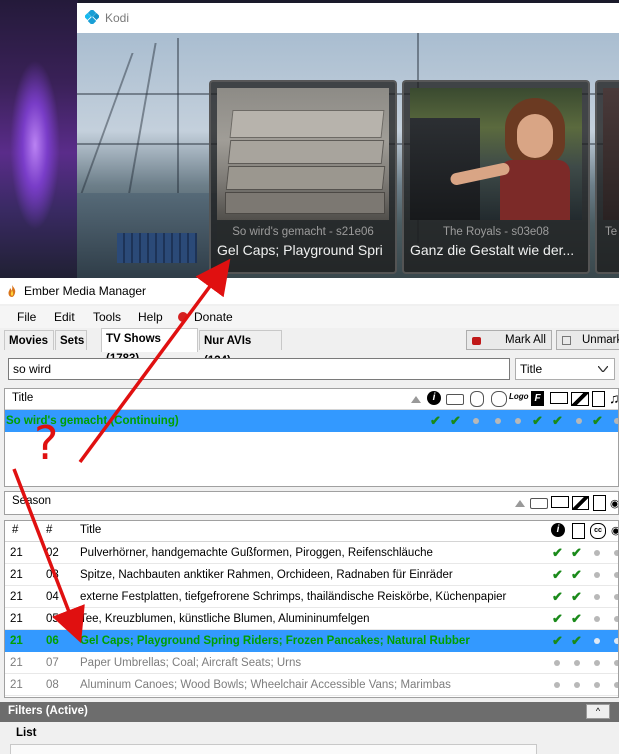 This screenshot has height=754, width=619. What do you see at coordinates (154, 361) in the screenshot?
I see `arrow-to-kodi-icon` at bounding box center [154, 361].